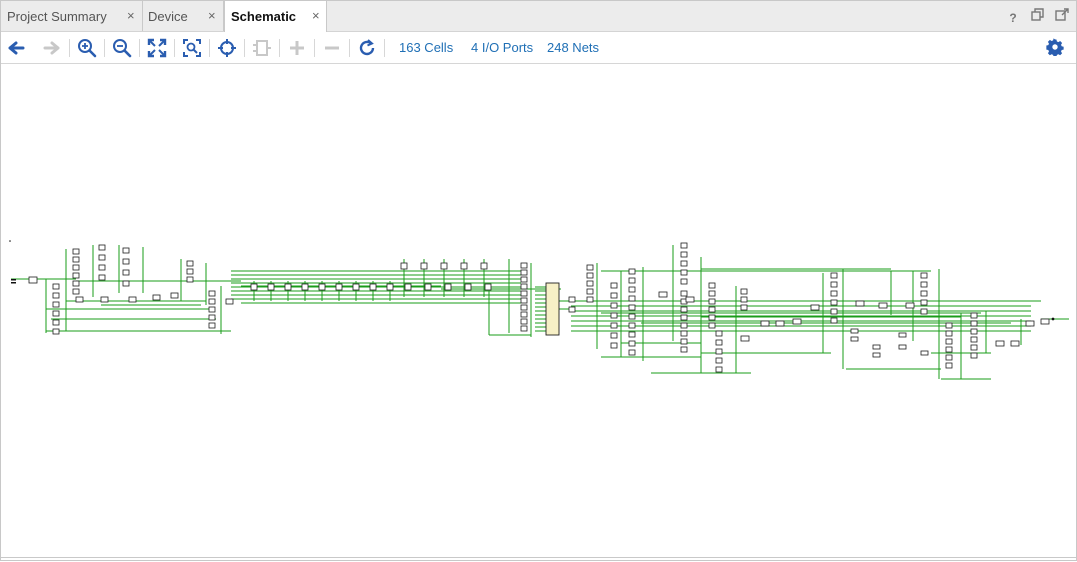 The width and height of the screenshot is (1077, 562). I want to click on tab-device: Device ×, so click(183, 16).